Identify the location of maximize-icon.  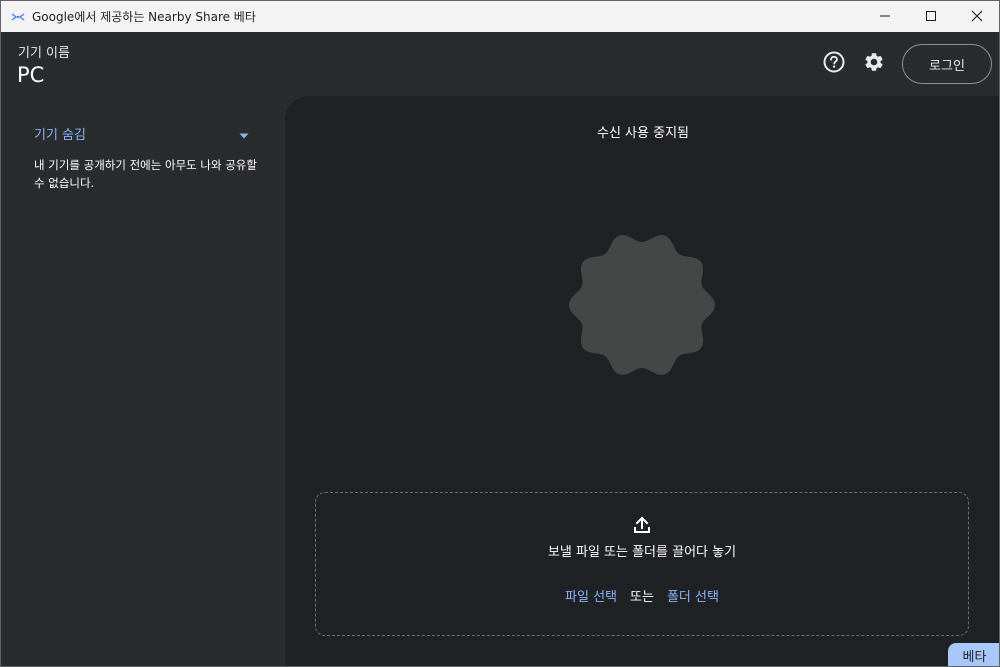
(931, 16).